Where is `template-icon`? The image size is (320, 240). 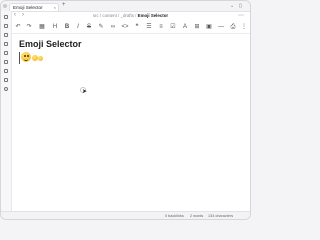
template-icon is located at coordinates (6, 71).